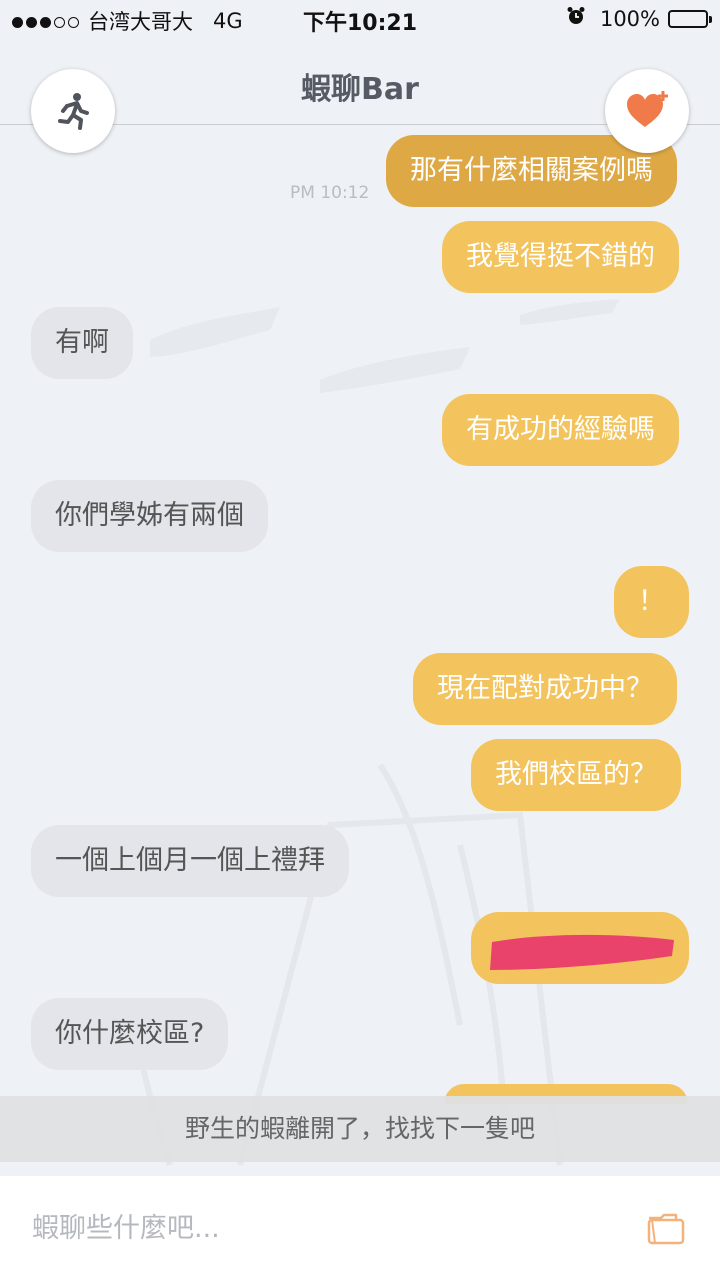  Describe the element at coordinates (576, 775) in the screenshot. I see `message-sent: 我們校區的？` at that location.